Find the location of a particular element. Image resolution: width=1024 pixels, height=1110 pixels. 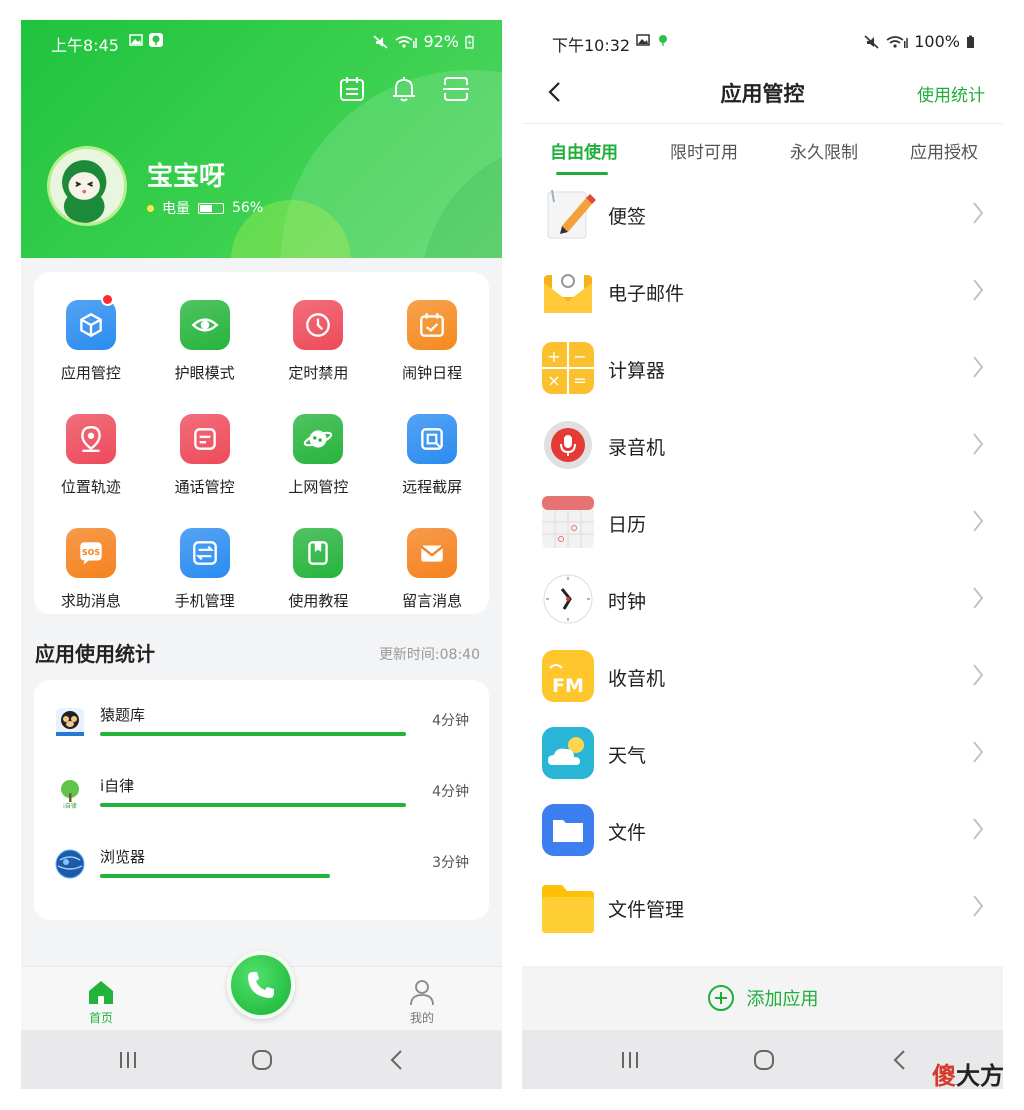

battery-level-icon is located at coordinates (211, 208).